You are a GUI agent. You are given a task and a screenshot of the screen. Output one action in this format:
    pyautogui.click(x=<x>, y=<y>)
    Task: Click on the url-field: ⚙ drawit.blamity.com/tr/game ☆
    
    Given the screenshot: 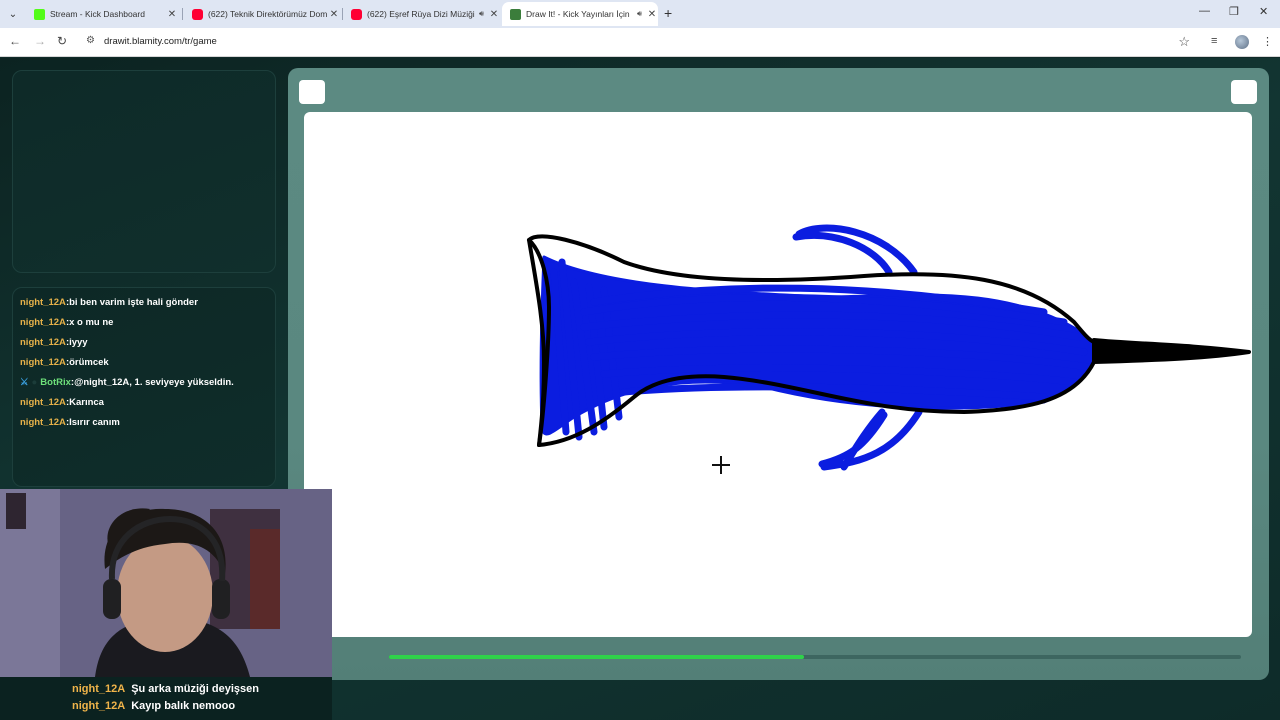 What is the action you would take?
    pyautogui.click(x=640, y=42)
    